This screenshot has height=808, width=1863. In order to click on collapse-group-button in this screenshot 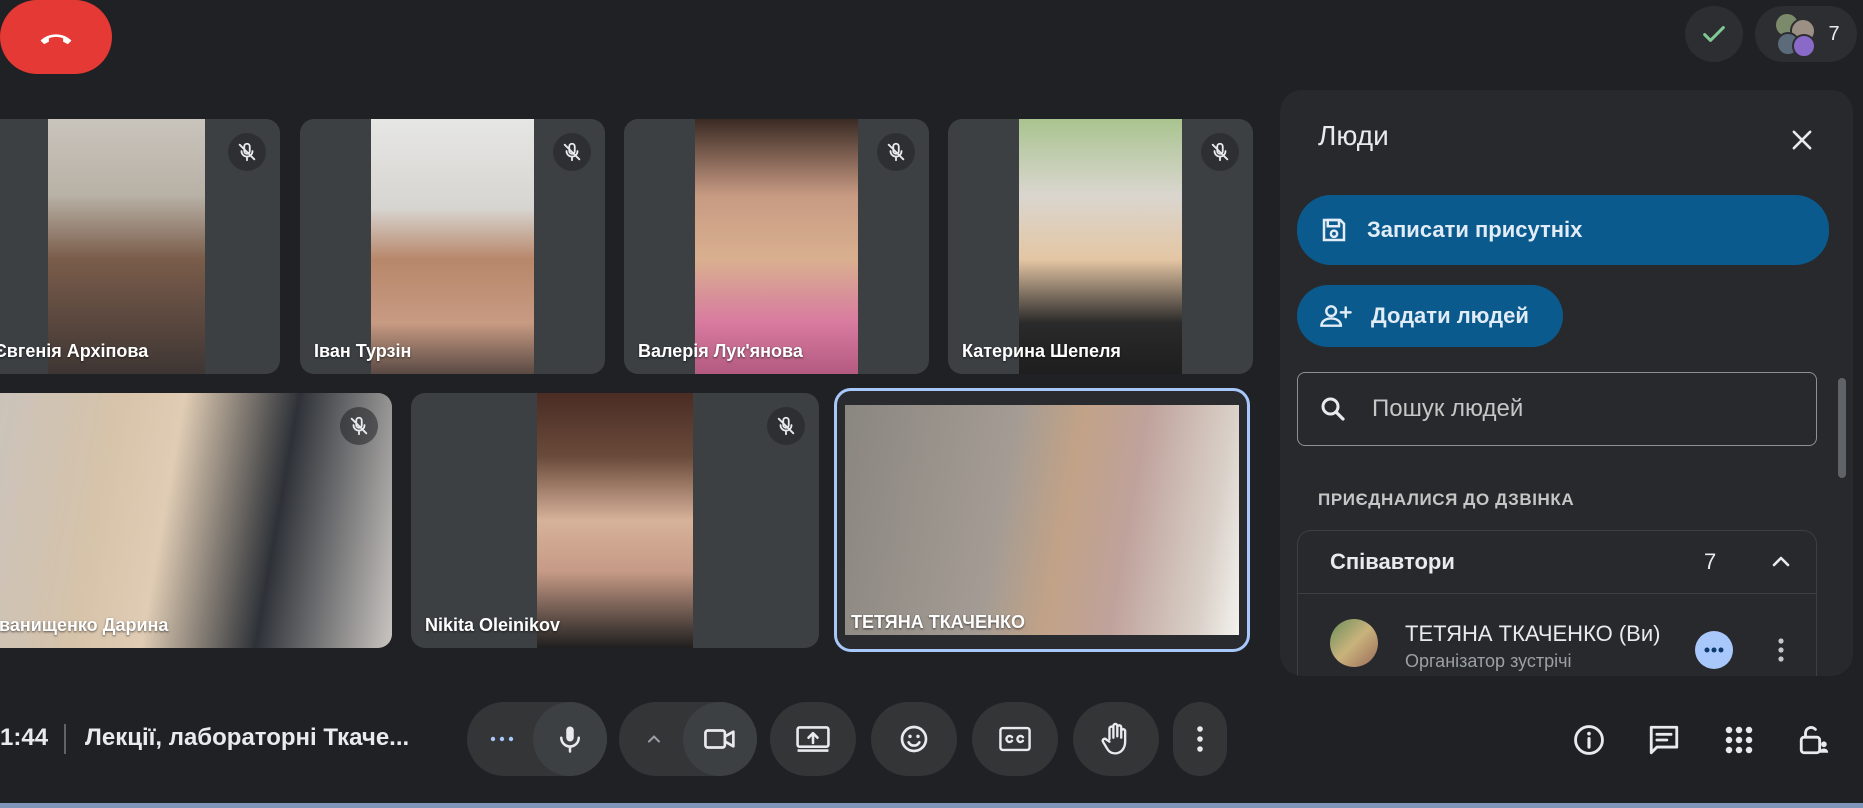, I will do `click(1781, 562)`.